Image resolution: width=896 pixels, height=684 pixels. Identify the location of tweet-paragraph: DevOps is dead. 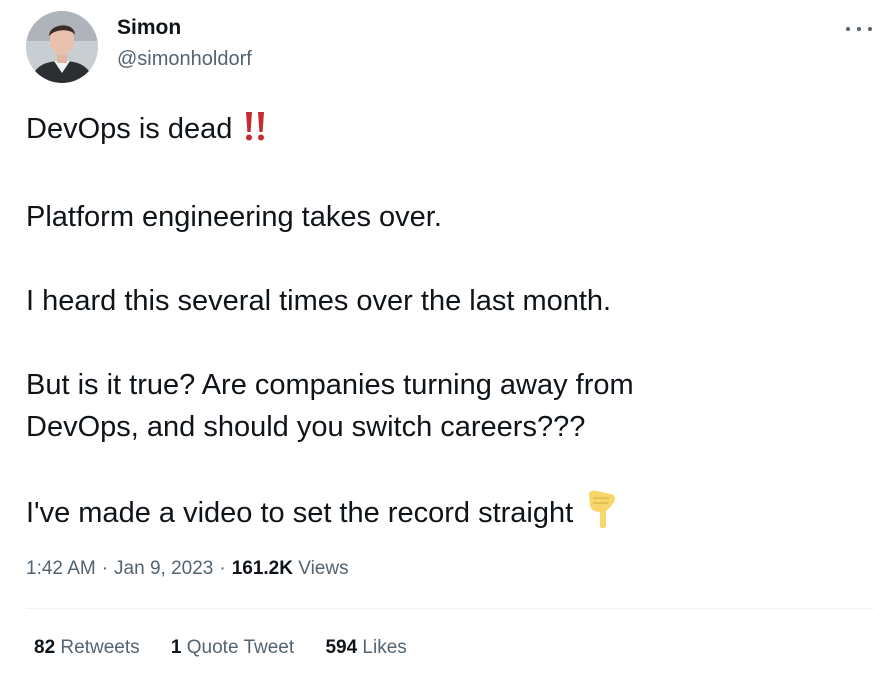
(446, 131).